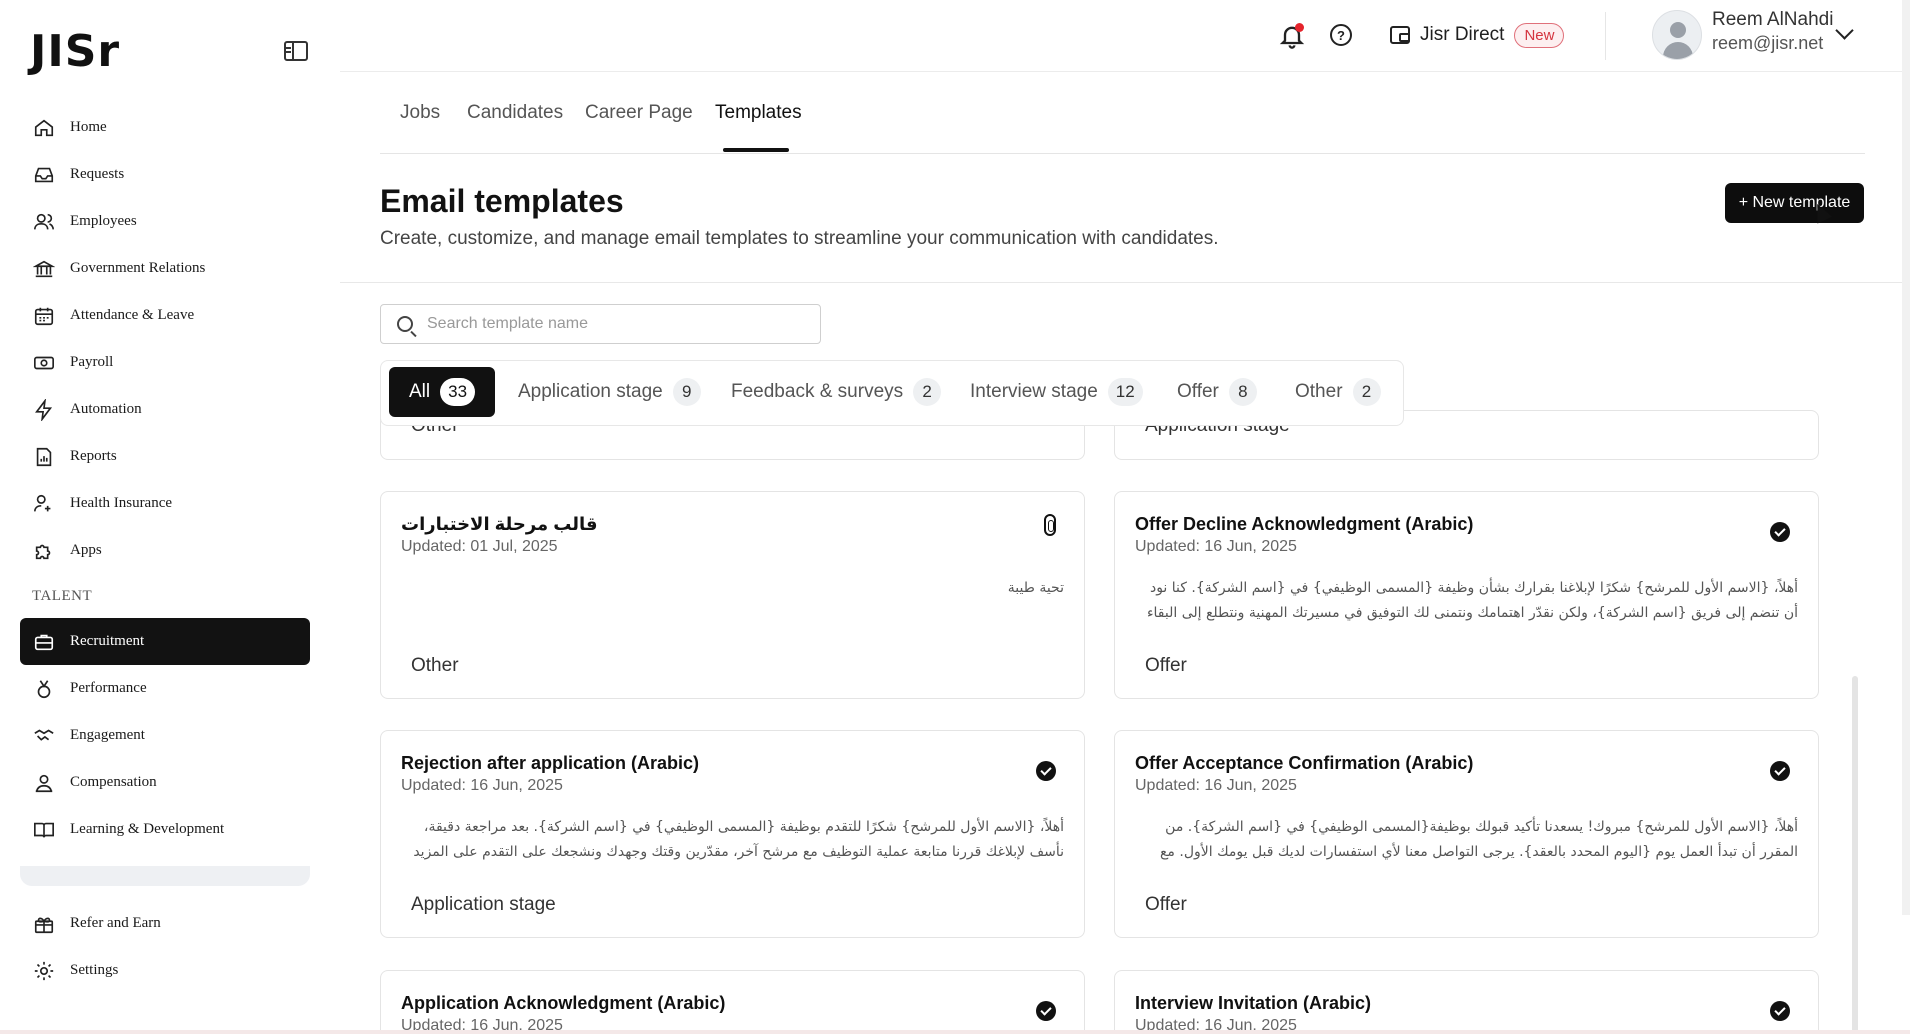  What do you see at coordinates (44, 457) in the screenshot?
I see `report-icon` at bounding box center [44, 457].